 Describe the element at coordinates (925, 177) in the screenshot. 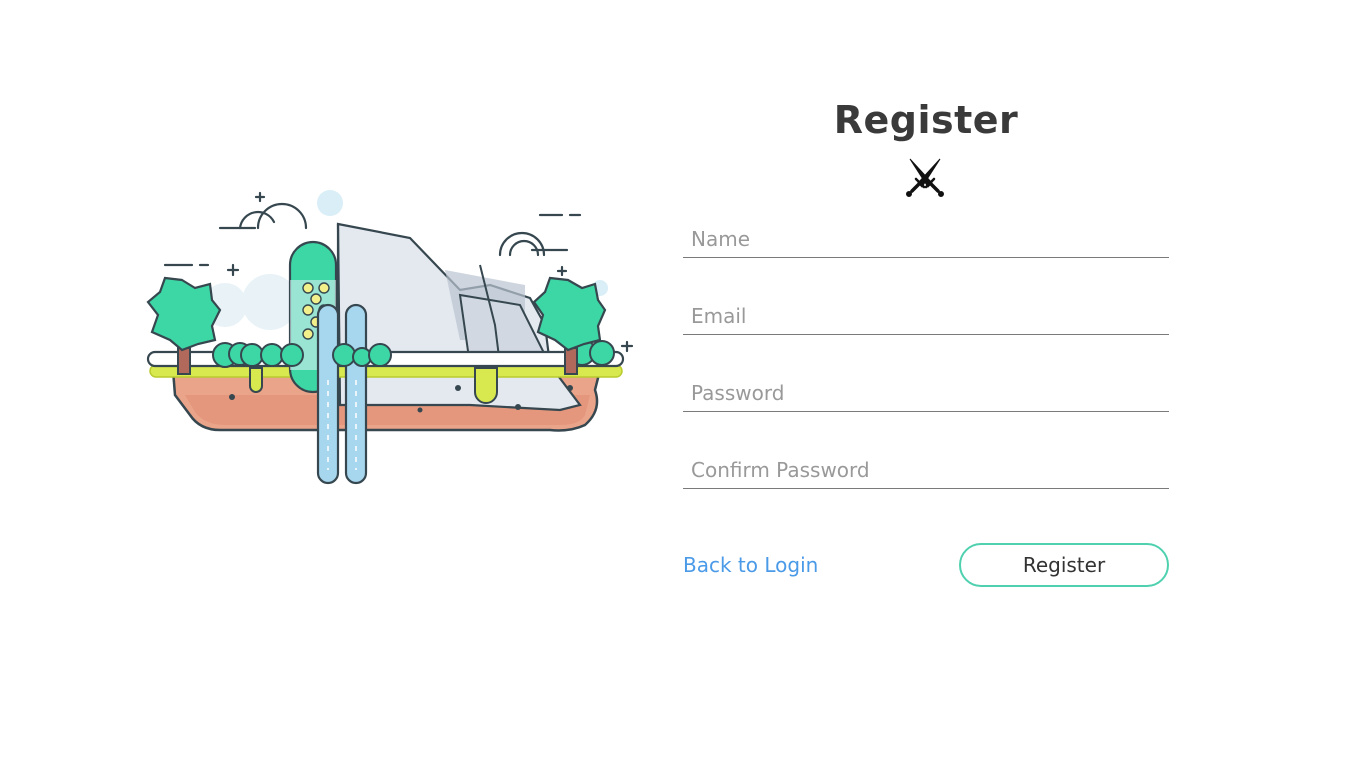

I see `crossed-swords-icon` at that location.